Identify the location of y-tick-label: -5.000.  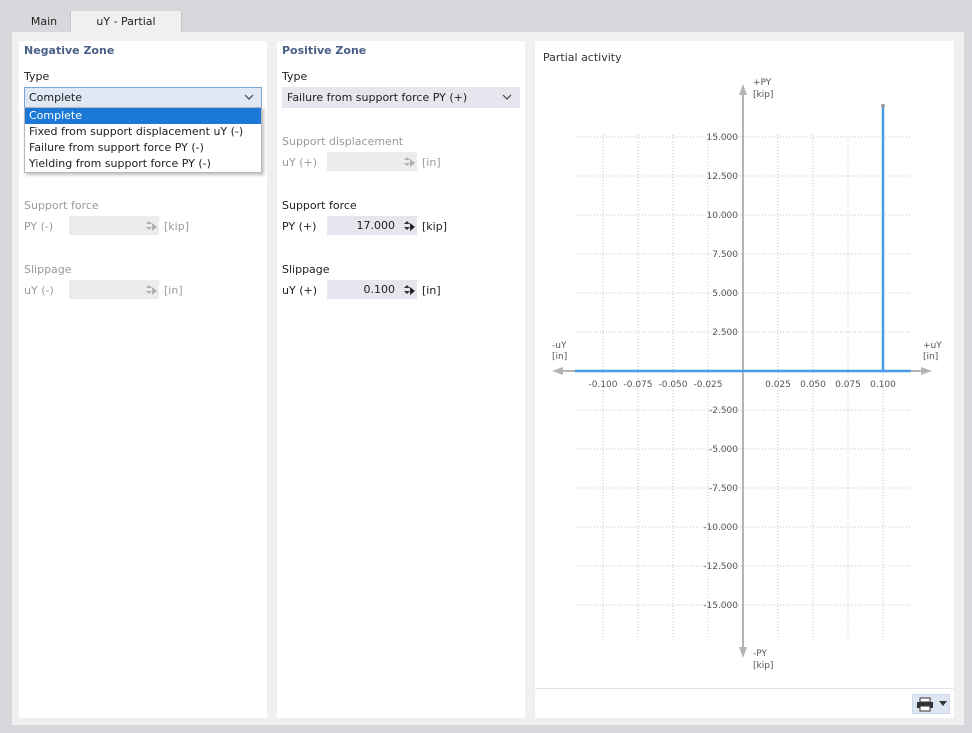
(723, 450).